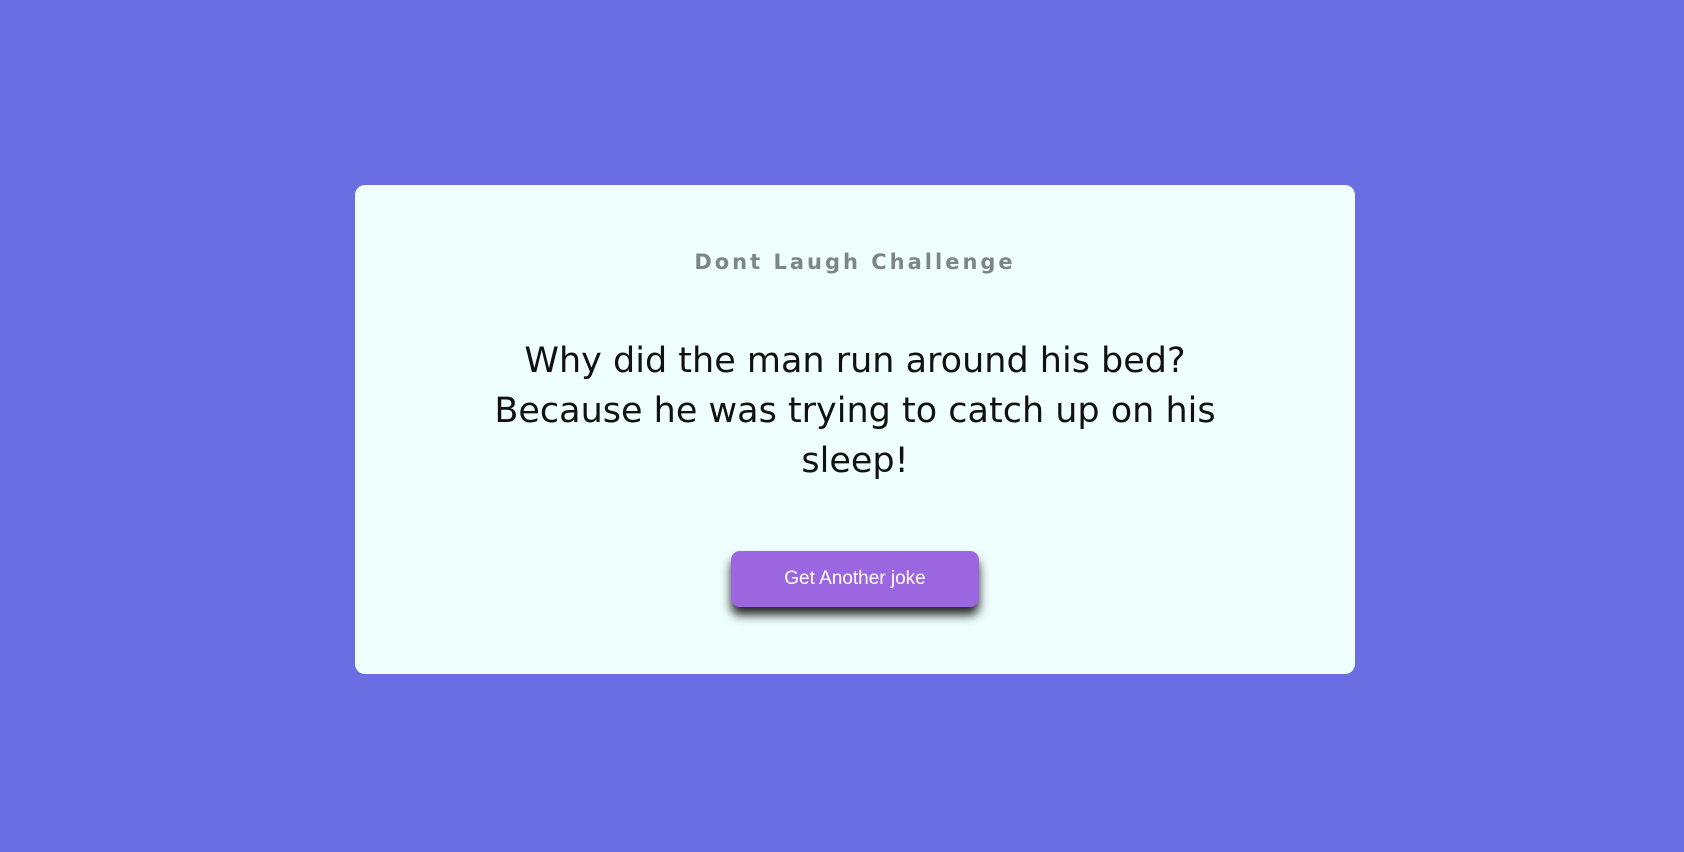 This screenshot has height=852, width=1684. Describe the element at coordinates (855, 262) in the screenshot. I see `app-title: Dont Laugh Challenge` at that location.